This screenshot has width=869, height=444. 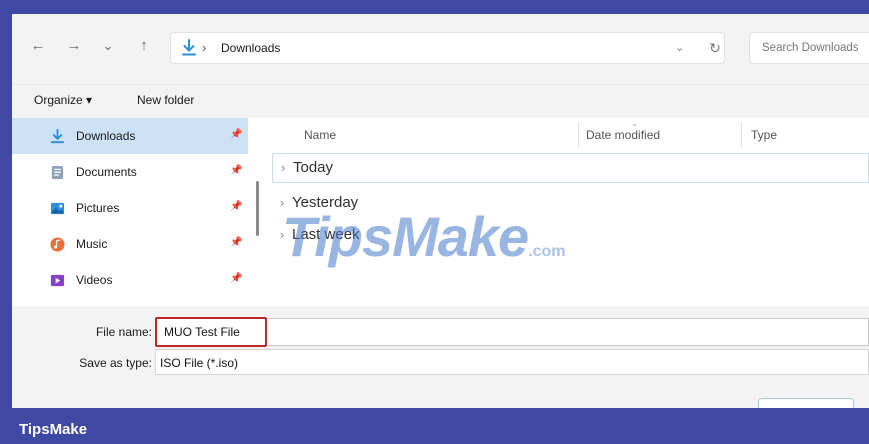 I want to click on brand-bar: TipsMake, so click(x=434, y=426).